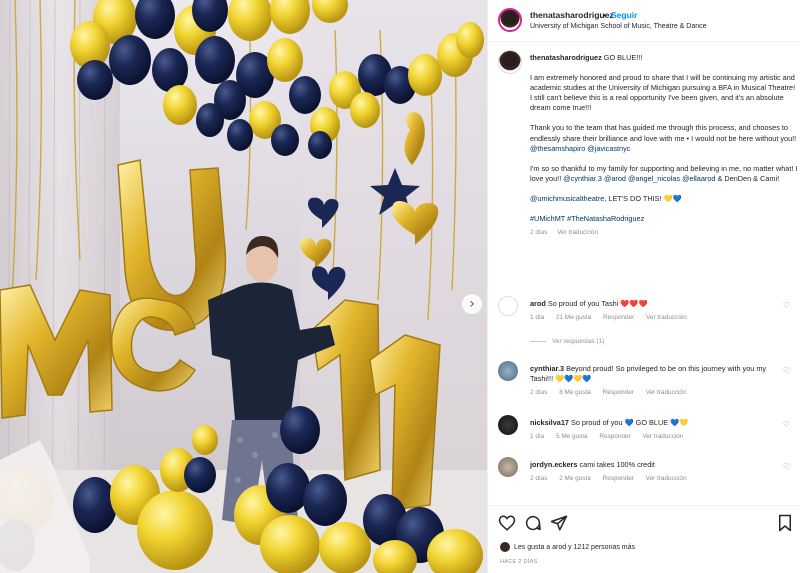  What do you see at coordinates (553, 464) in the screenshot?
I see `comment-username: jordyn.eckers` at bounding box center [553, 464].